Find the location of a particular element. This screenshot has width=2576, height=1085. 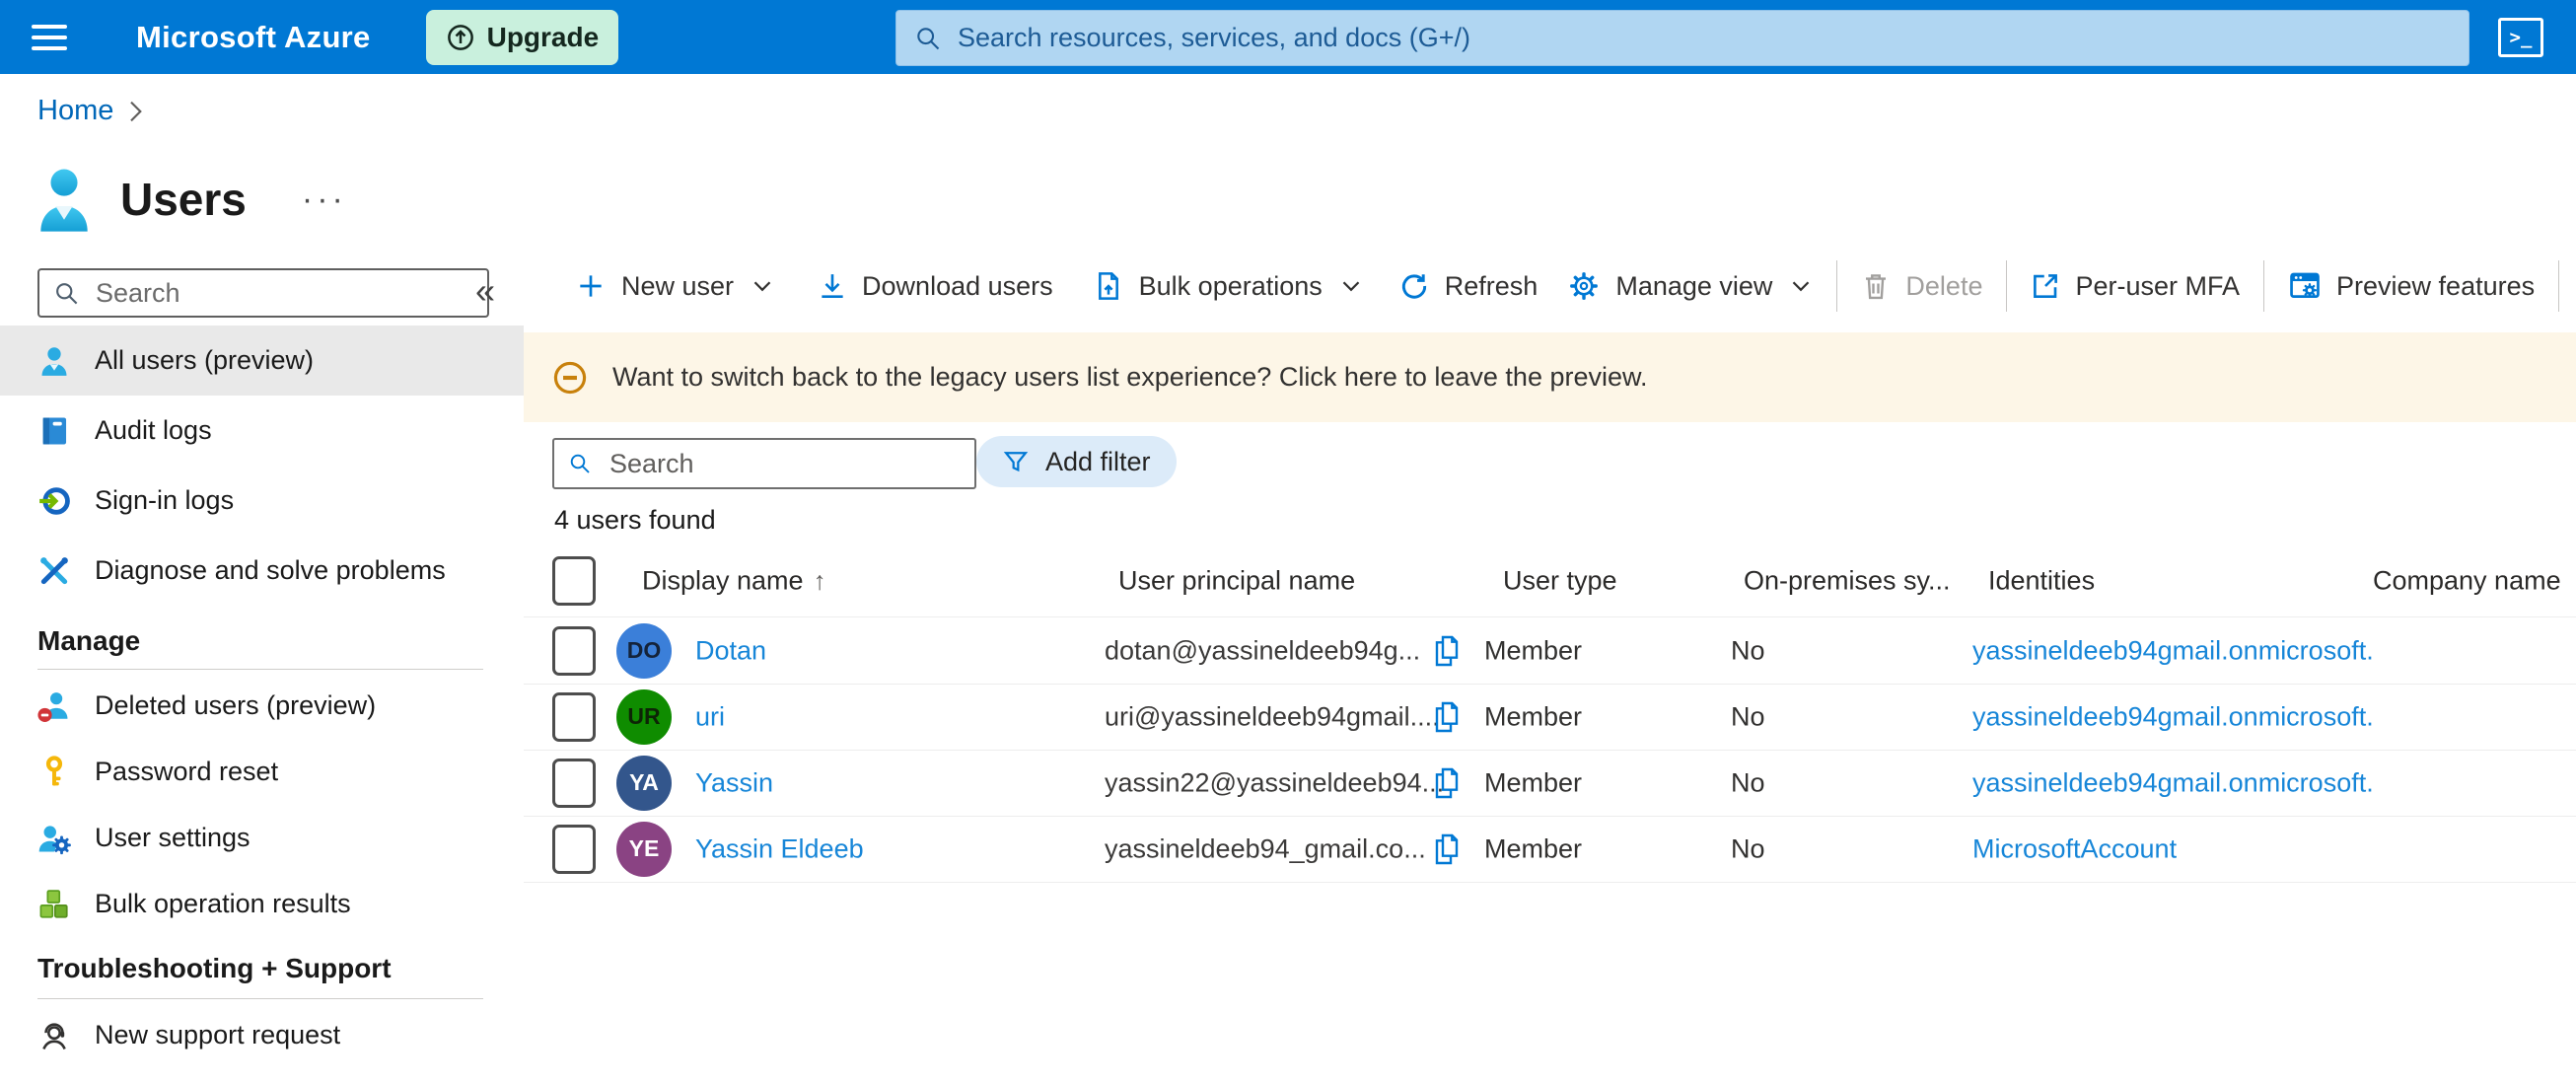

sidebar-item-new-support-request: New support request is located at coordinates (262, 1035).